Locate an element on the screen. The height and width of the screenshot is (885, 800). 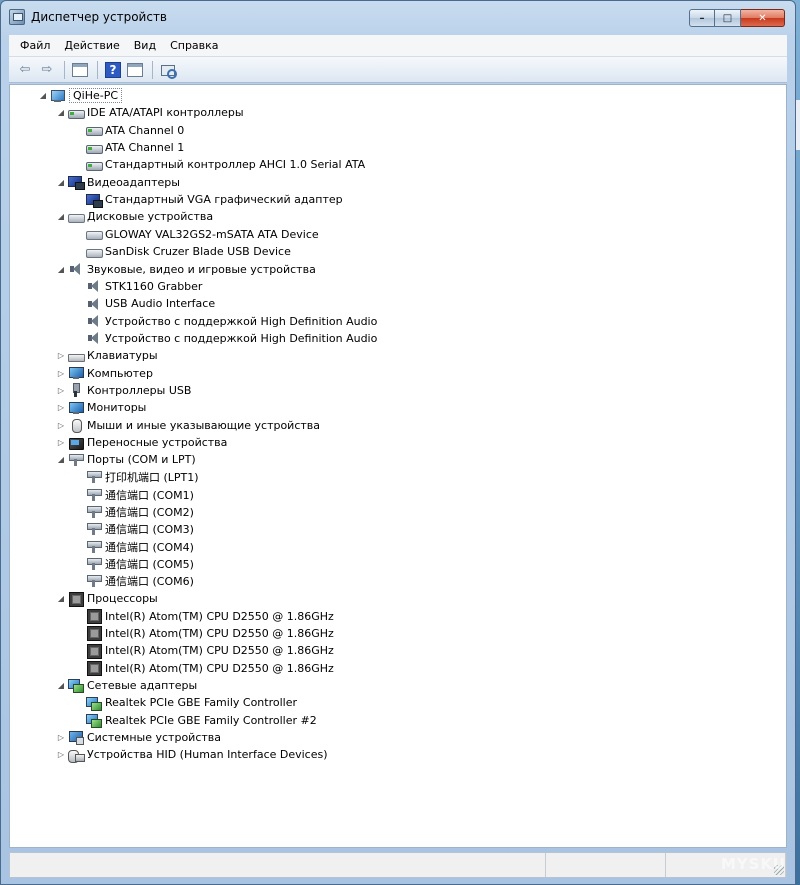
tree-category: ▷ Клавиатуры is located at coordinates (107, 355).